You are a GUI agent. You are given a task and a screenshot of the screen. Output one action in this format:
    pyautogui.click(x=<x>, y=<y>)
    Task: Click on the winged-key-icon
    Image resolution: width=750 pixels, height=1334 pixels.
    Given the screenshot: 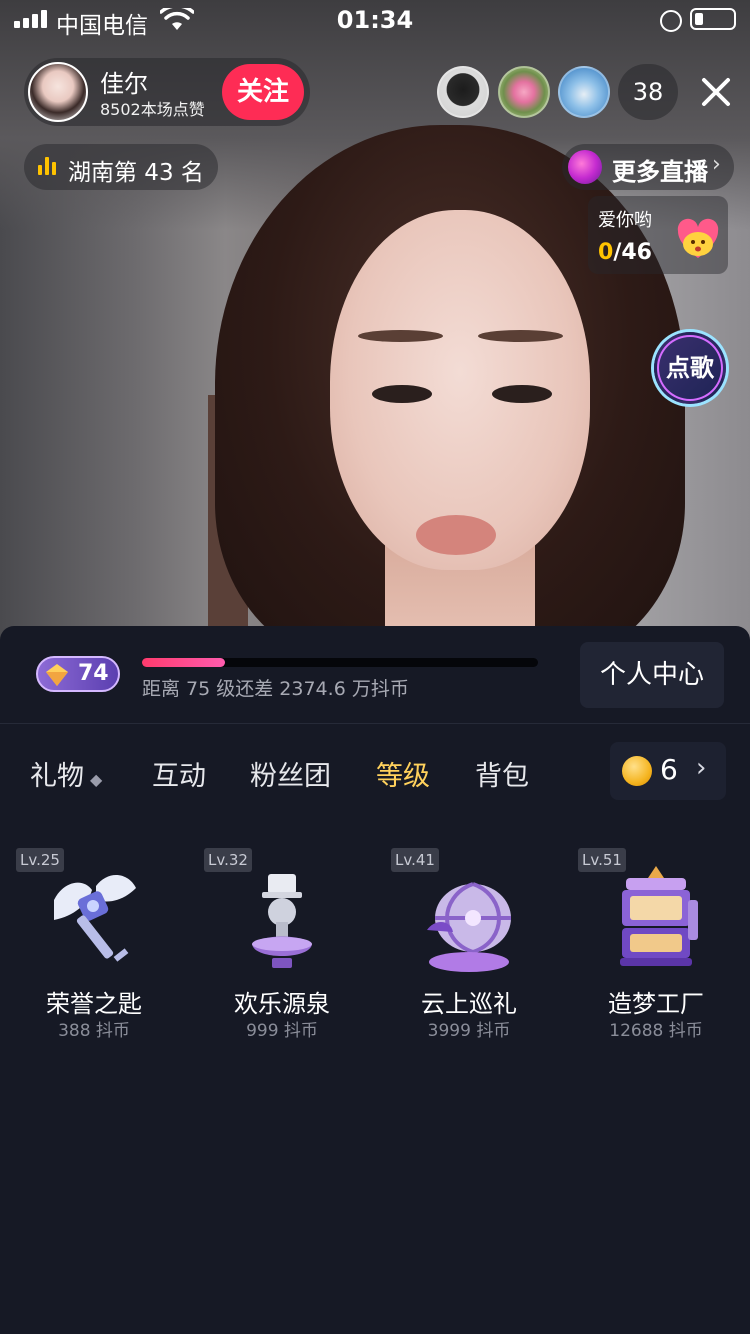 What is the action you would take?
    pyautogui.click(x=95, y=918)
    